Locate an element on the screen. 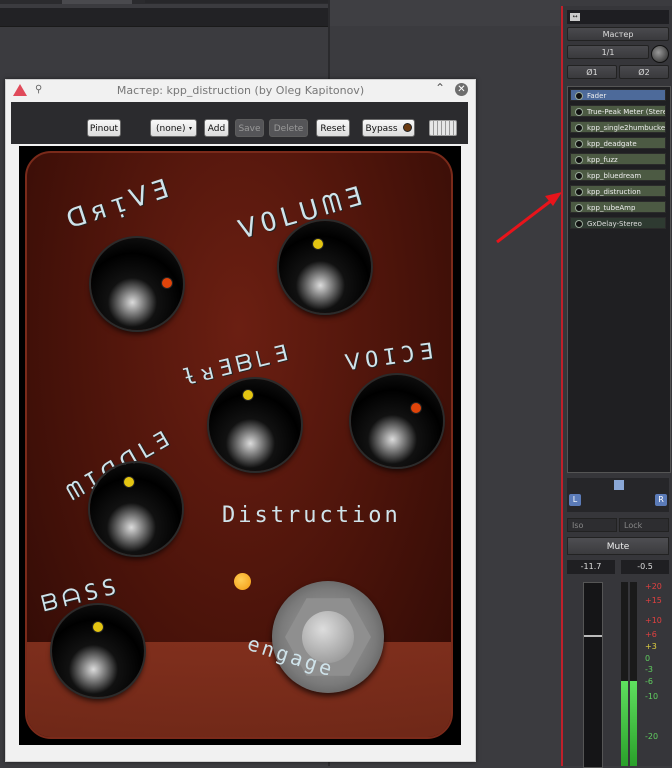 The width and height of the screenshot is (672, 768). processor-label: kpp_bluedream is located at coordinates (614, 176).